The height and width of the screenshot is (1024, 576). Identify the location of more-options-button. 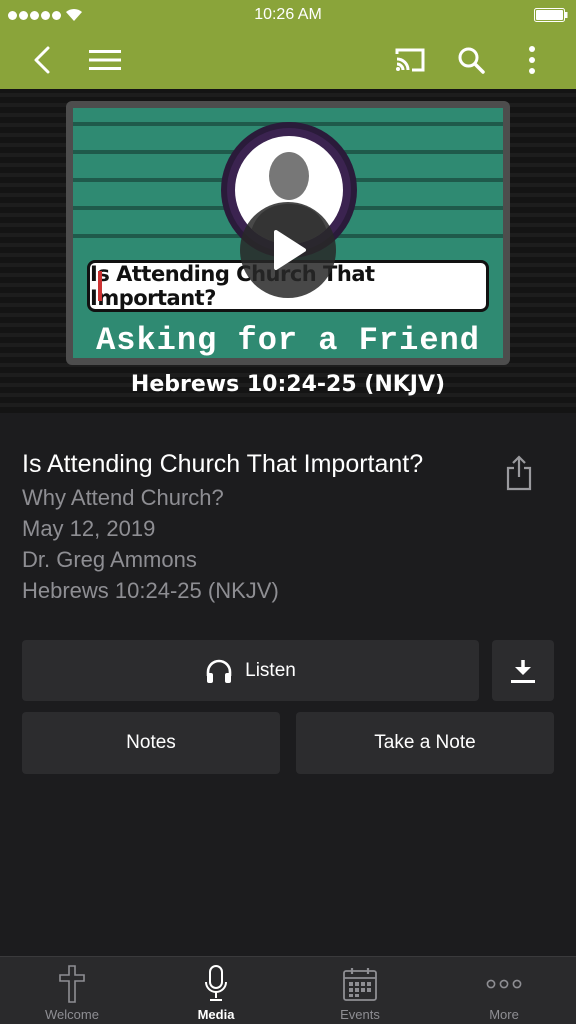
(532, 60).